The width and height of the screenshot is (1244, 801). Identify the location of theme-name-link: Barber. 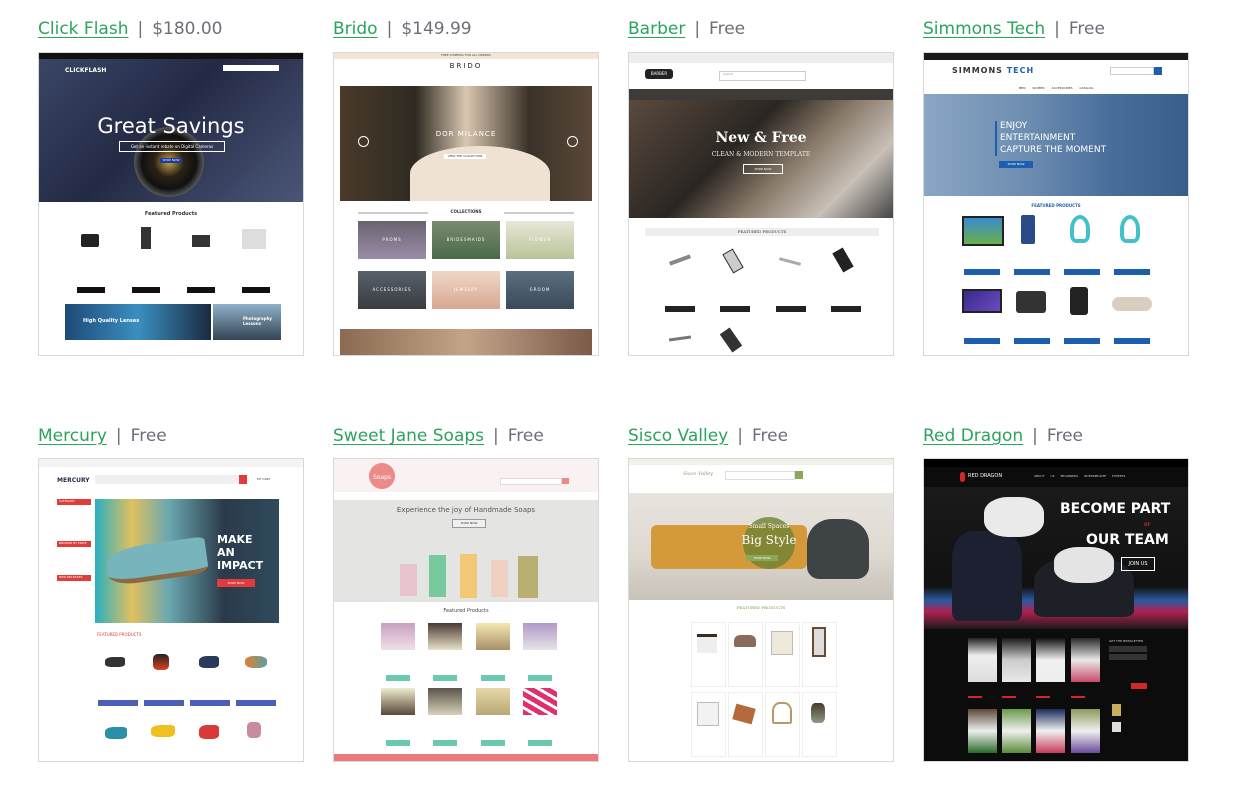
(656, 29).